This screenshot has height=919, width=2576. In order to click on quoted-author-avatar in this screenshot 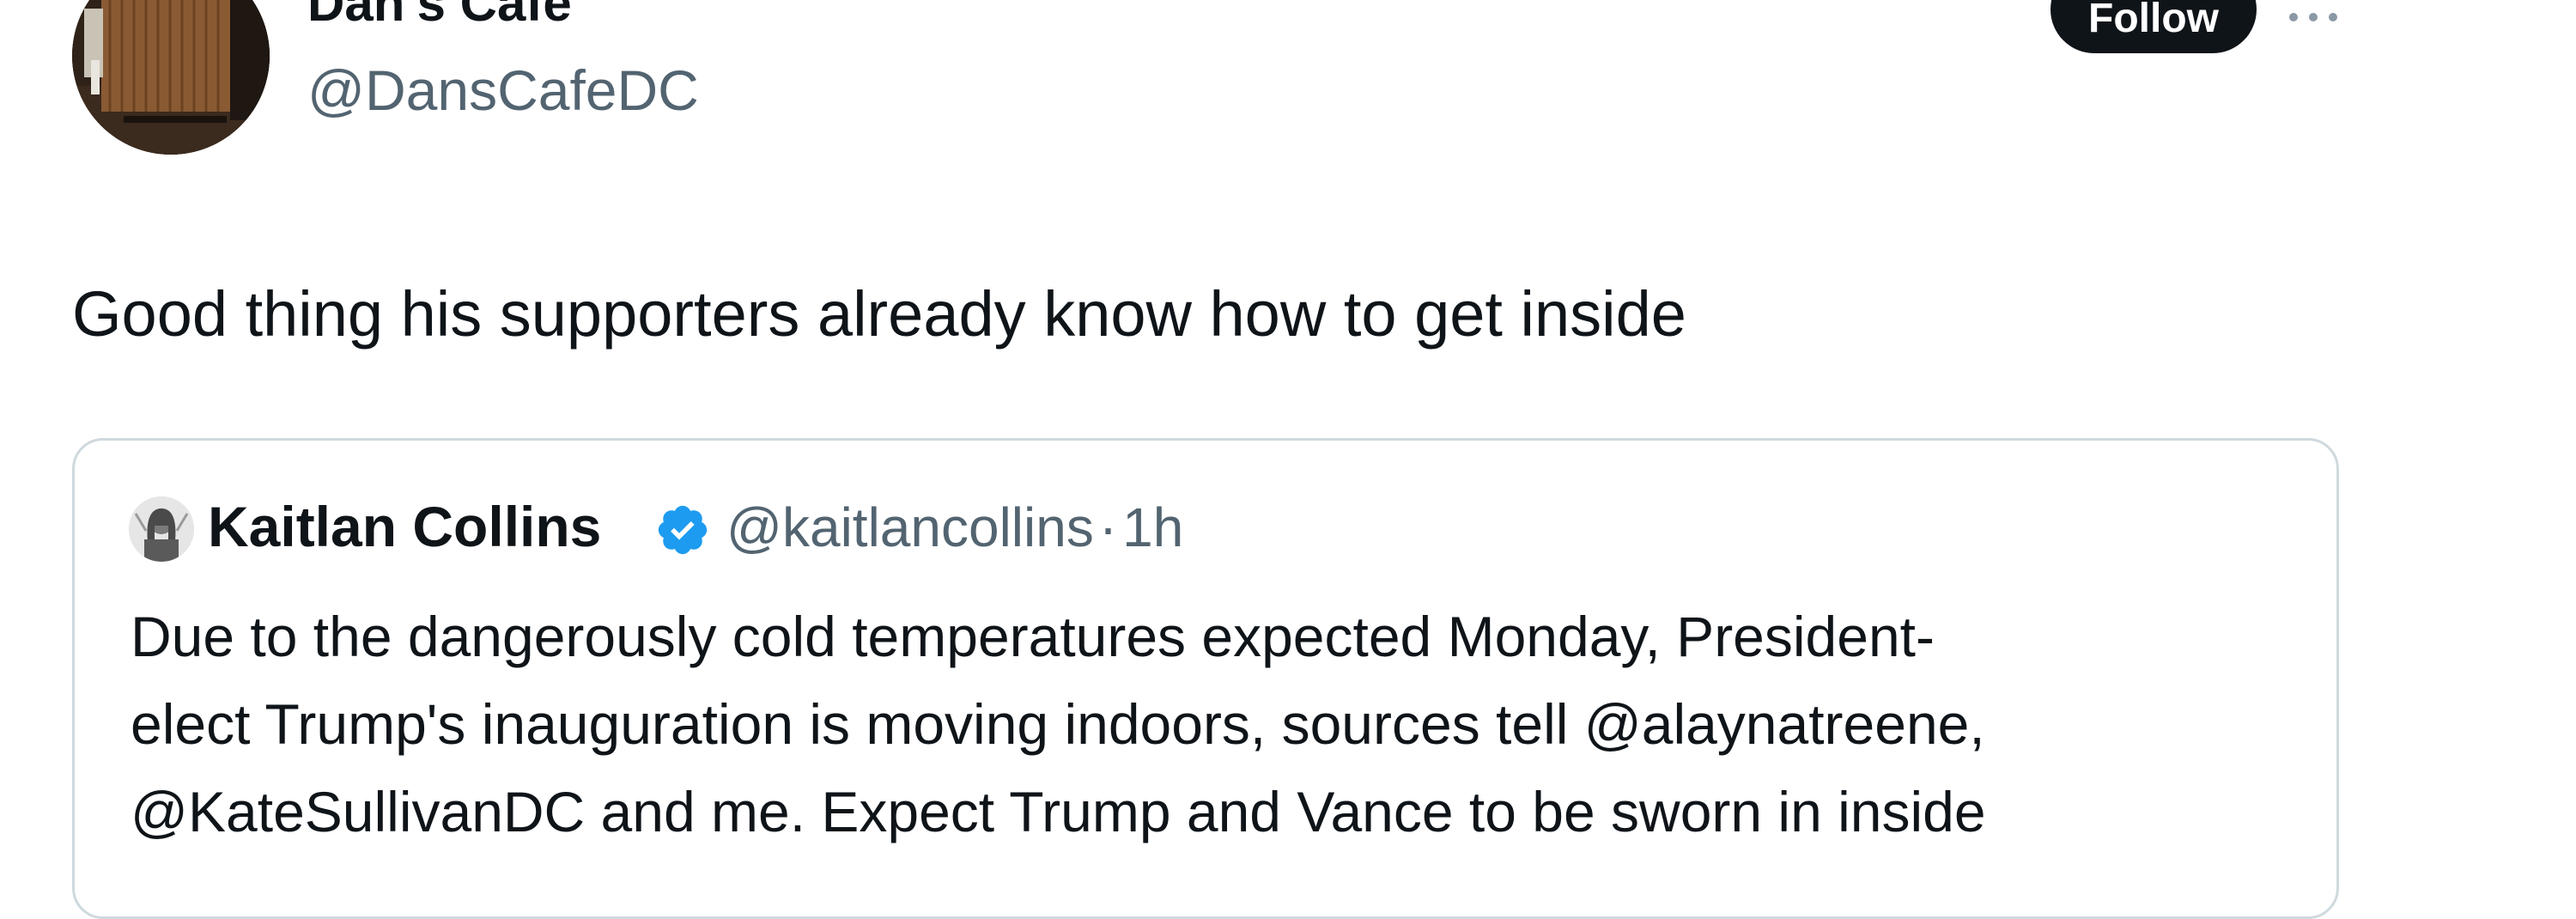, I will do `click(161, 529)`.